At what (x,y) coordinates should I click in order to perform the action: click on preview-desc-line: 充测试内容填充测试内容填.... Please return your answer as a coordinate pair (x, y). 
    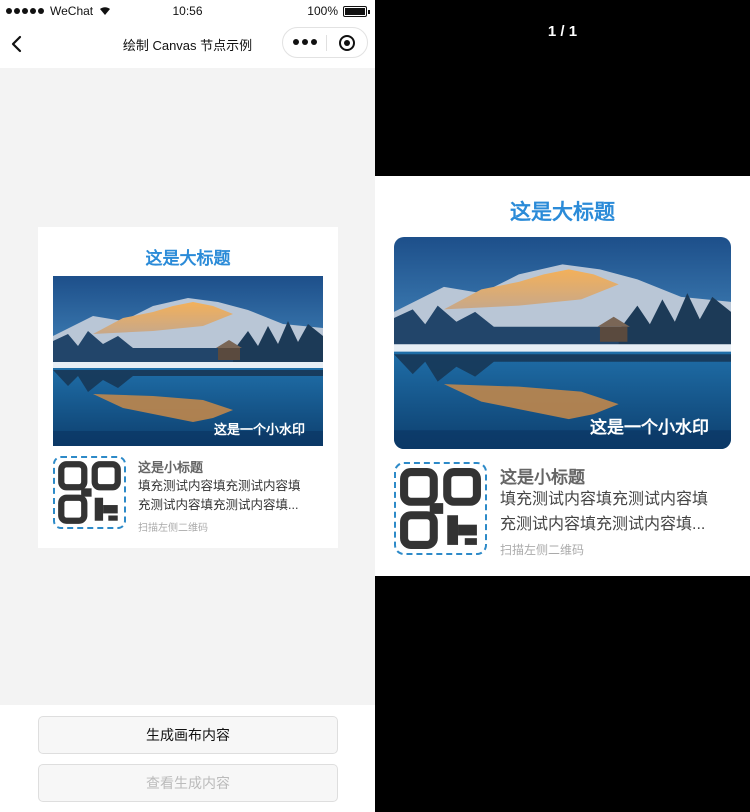
    Looking at the image, I should click on (603, 524).